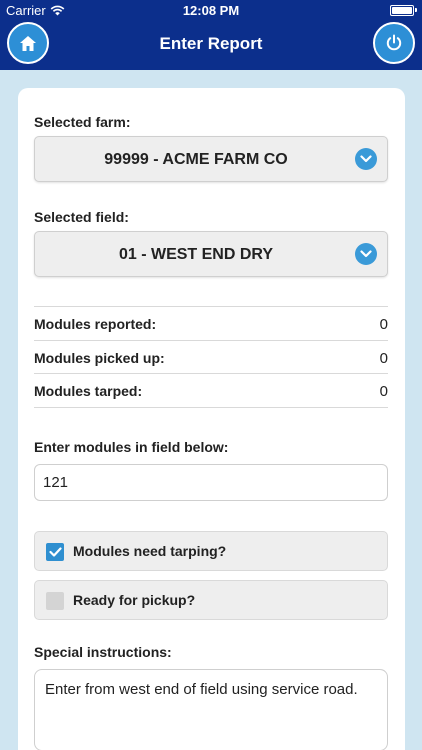 This screenshot has height=750, width=422. What do you see at coordinates (99, 357) in the screenshot?
I see `stat-label: Modules picked up:` at bounding box center [99, 357].